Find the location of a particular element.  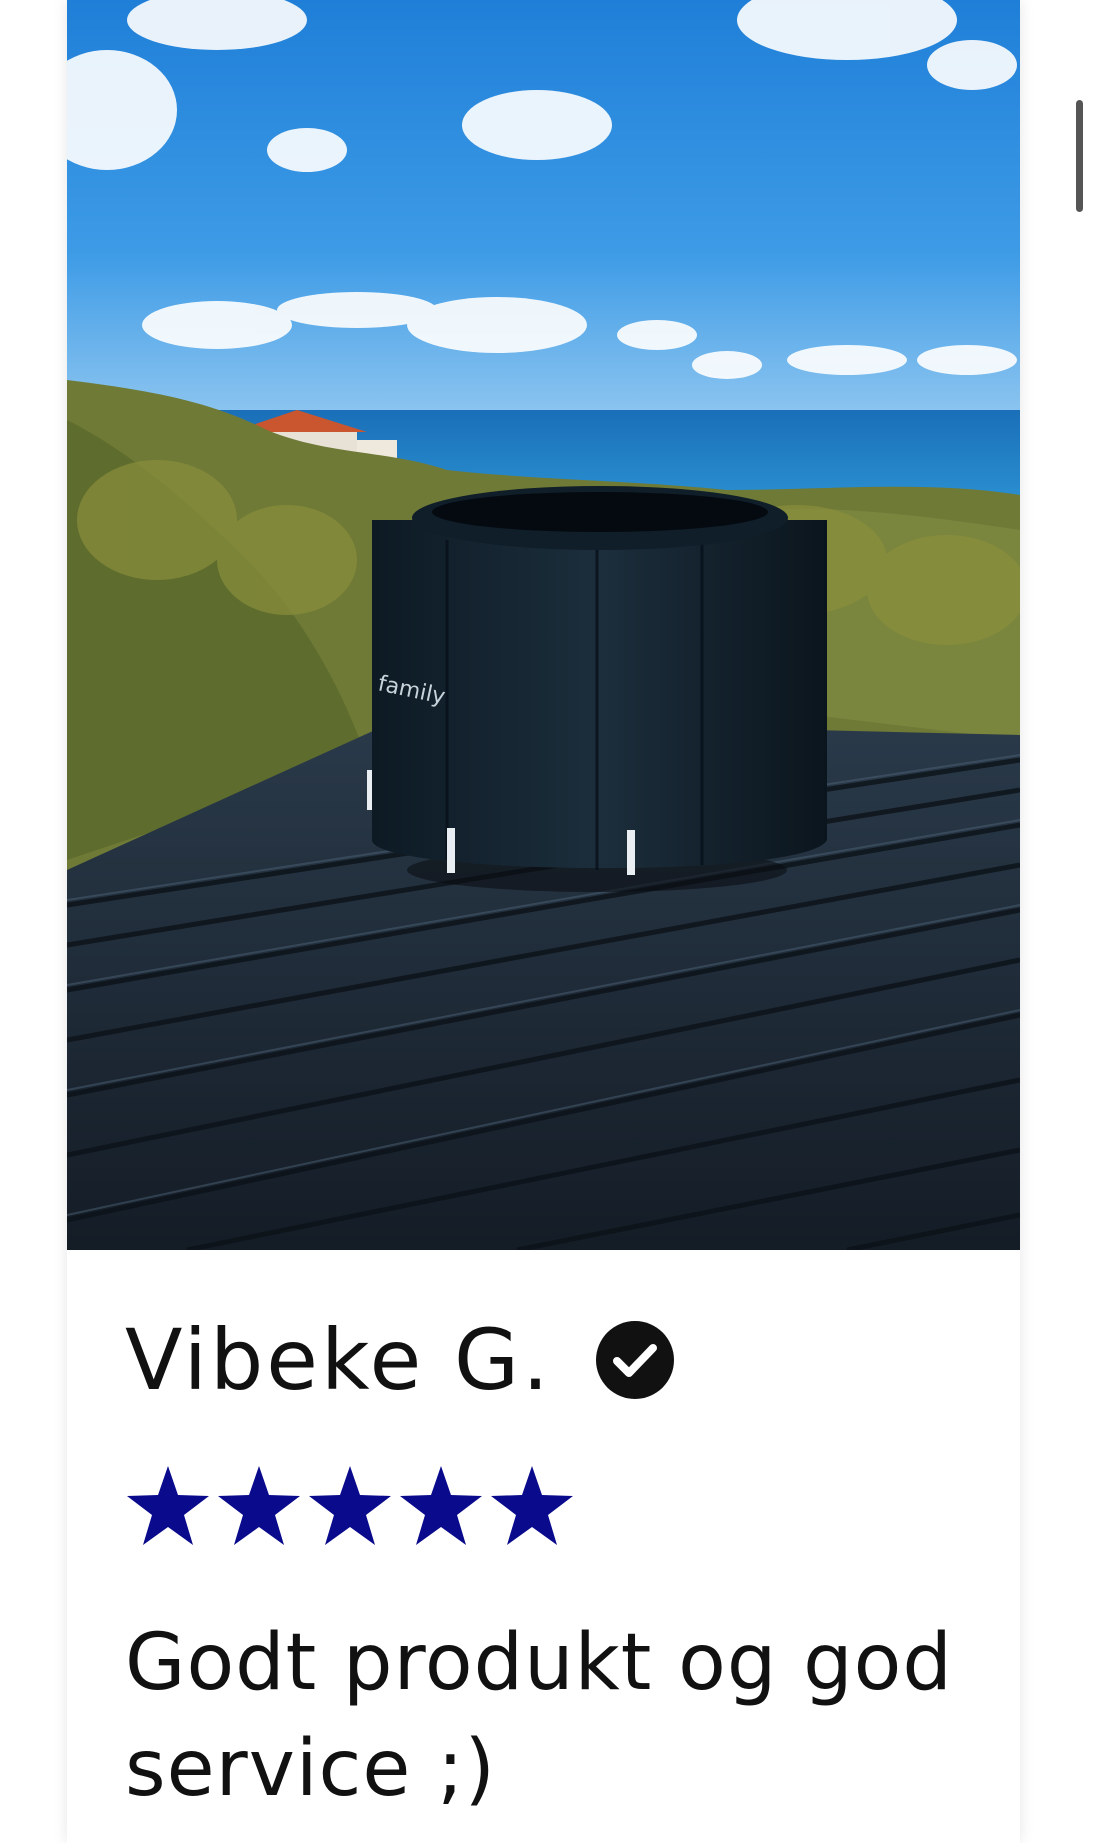

star-rating is located at coordinates (543, 1506).